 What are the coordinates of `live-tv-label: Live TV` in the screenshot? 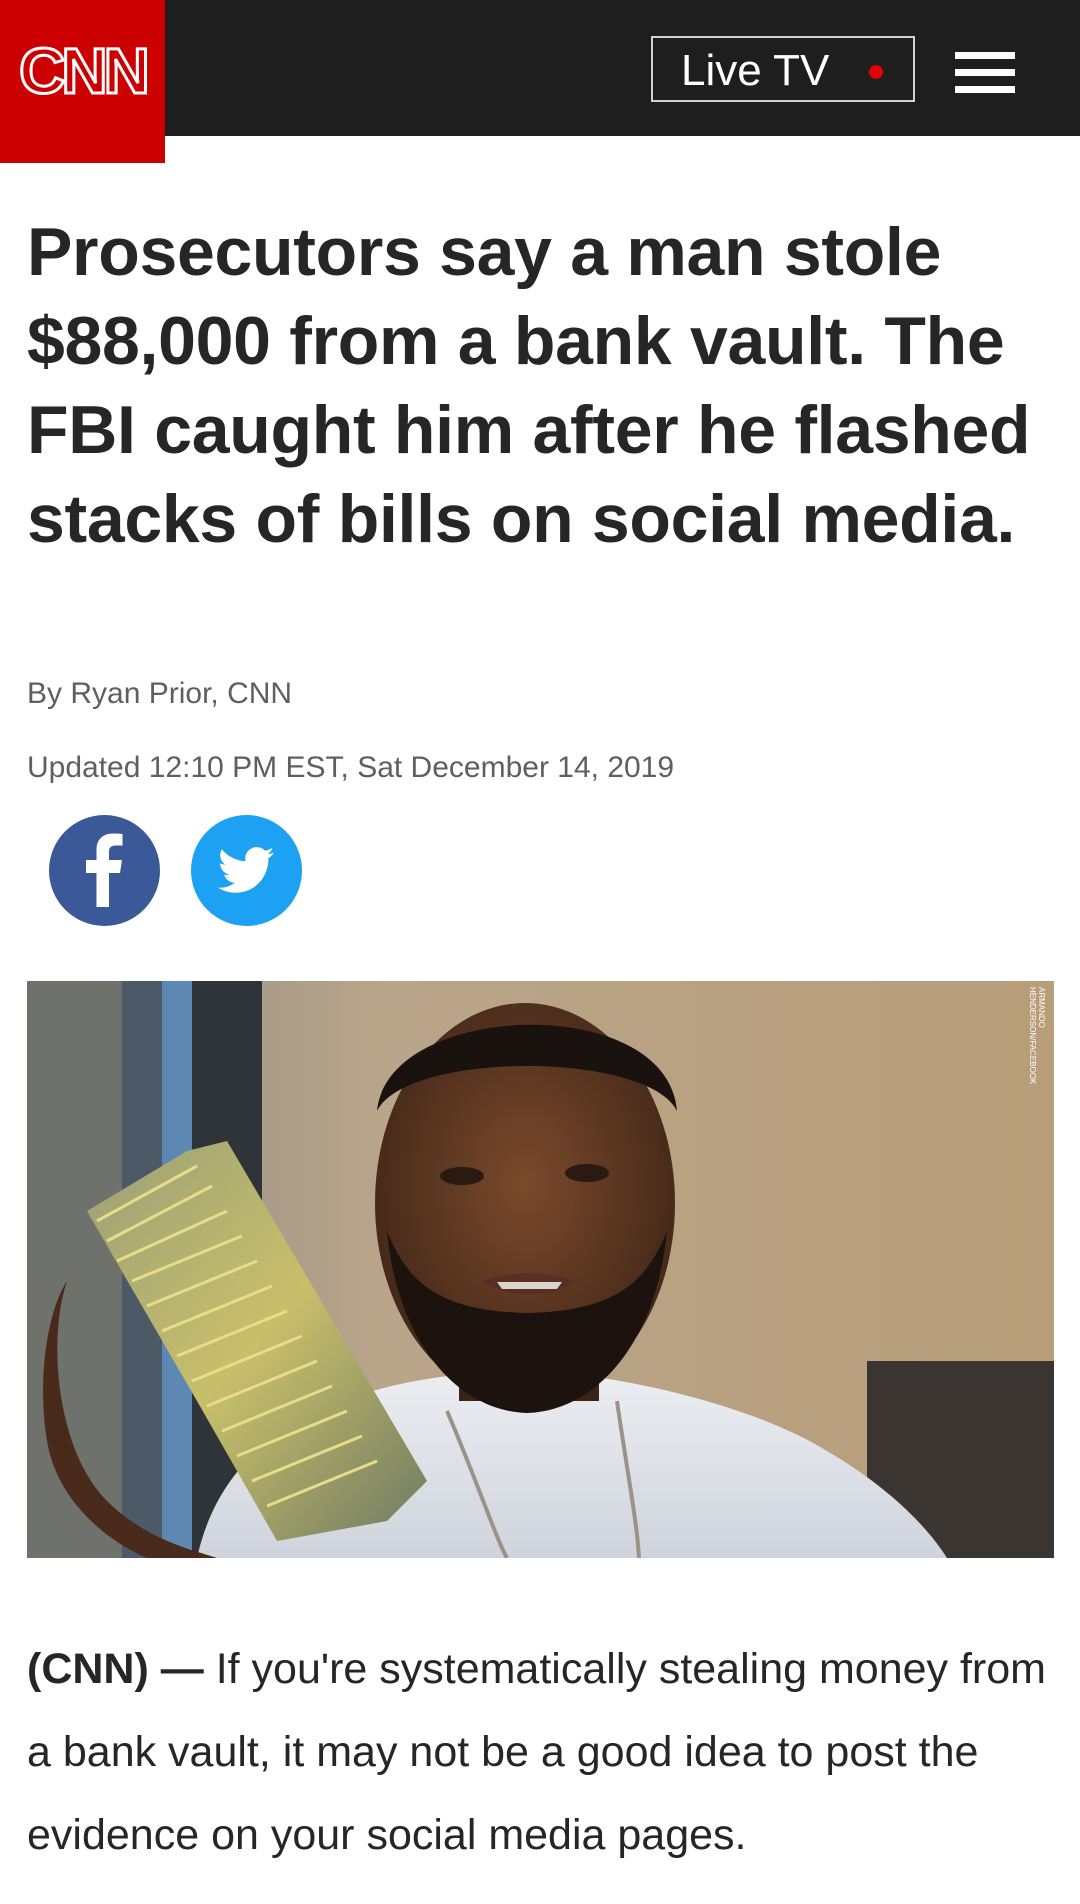 It's located at (755, 70).